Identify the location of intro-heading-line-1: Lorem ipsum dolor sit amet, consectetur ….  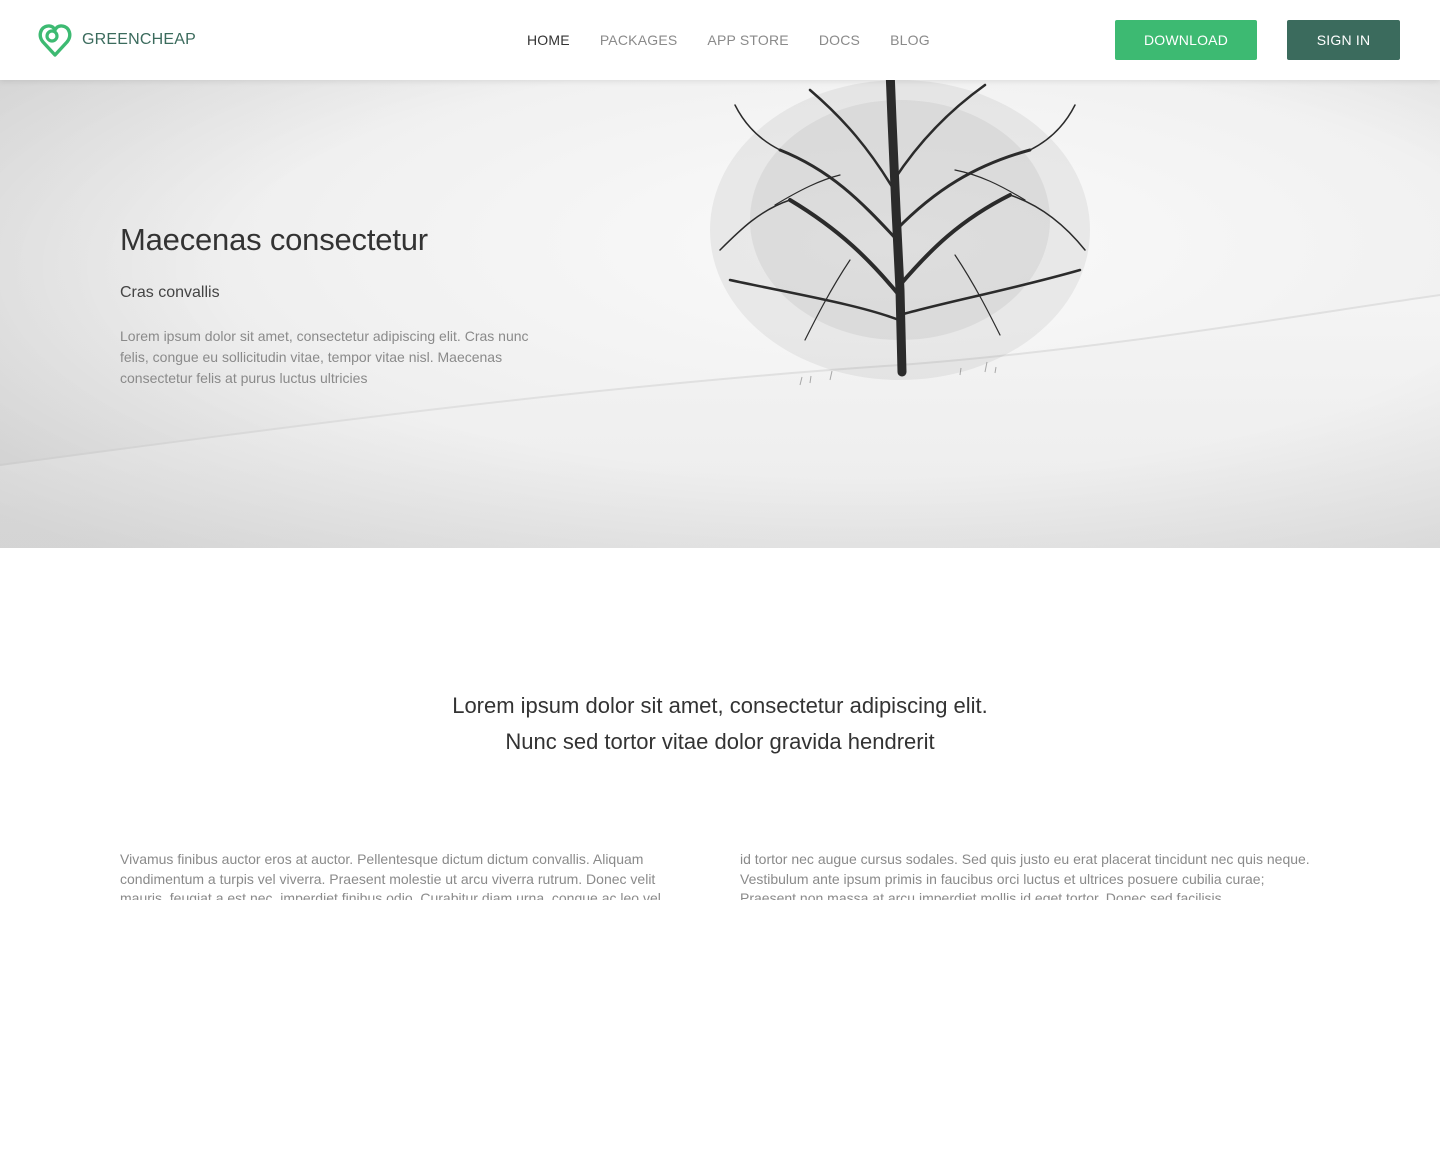
(720, 705).